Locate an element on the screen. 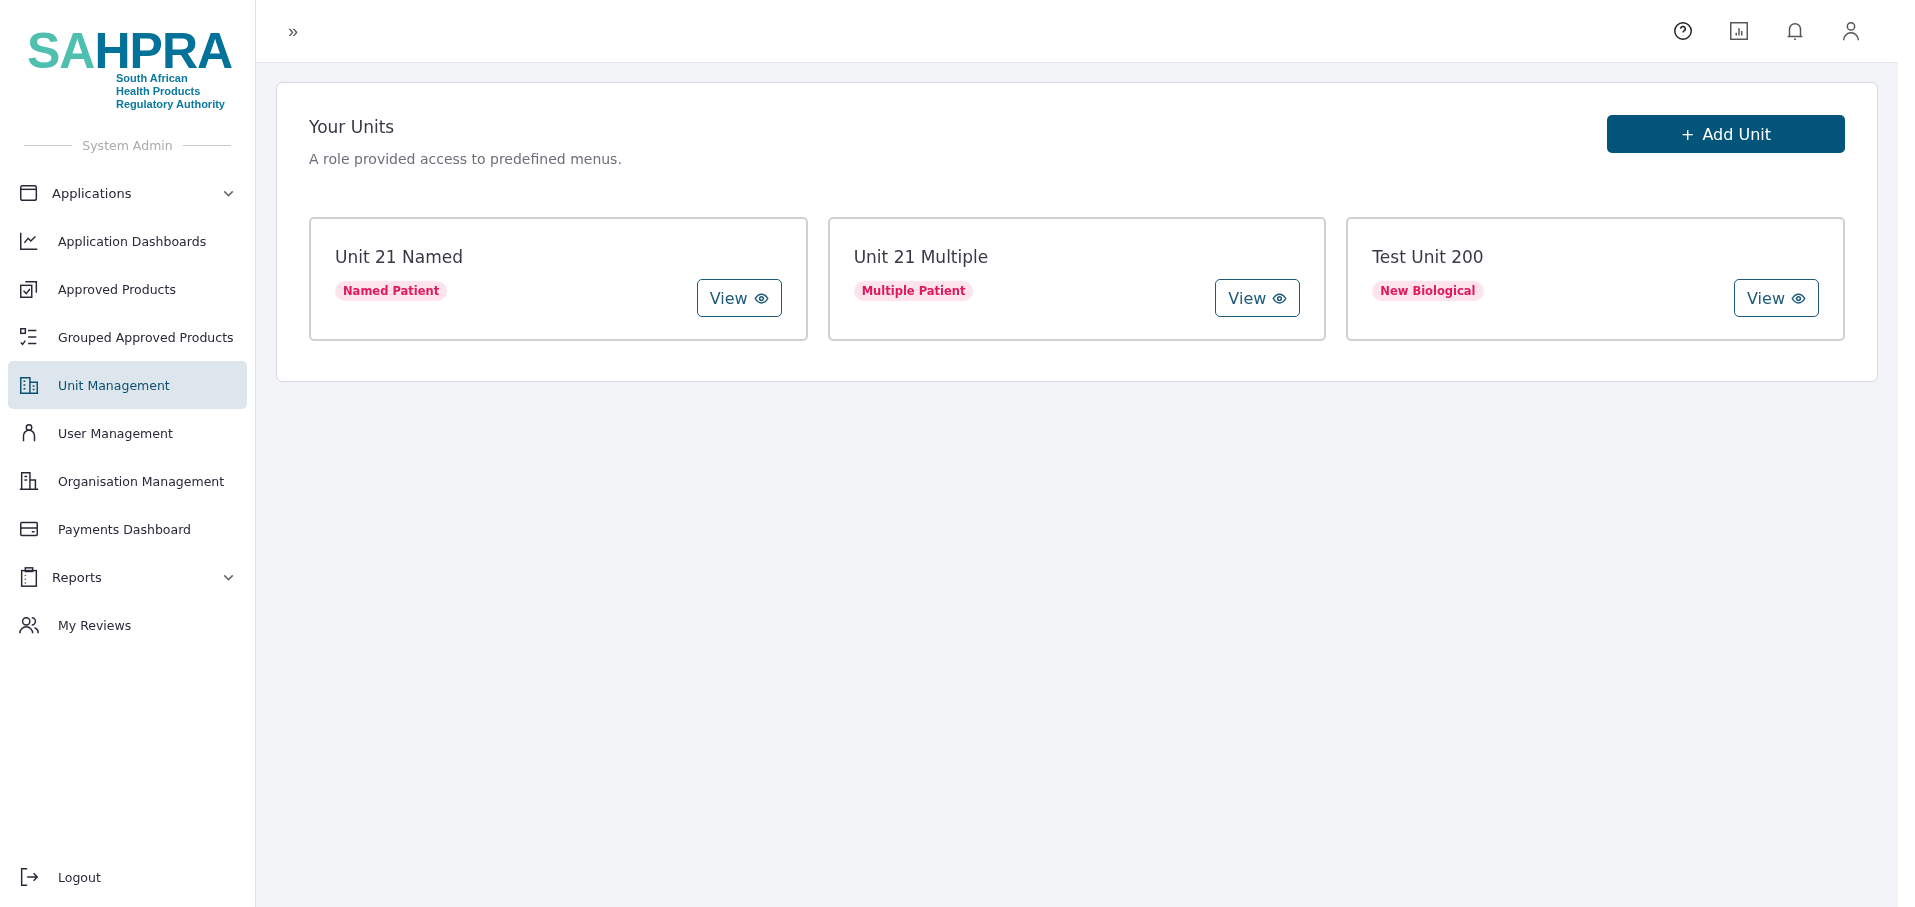 The width and height of the screenshot is (1915, 907). clipboard-icon is located at coordinates (29, 577).